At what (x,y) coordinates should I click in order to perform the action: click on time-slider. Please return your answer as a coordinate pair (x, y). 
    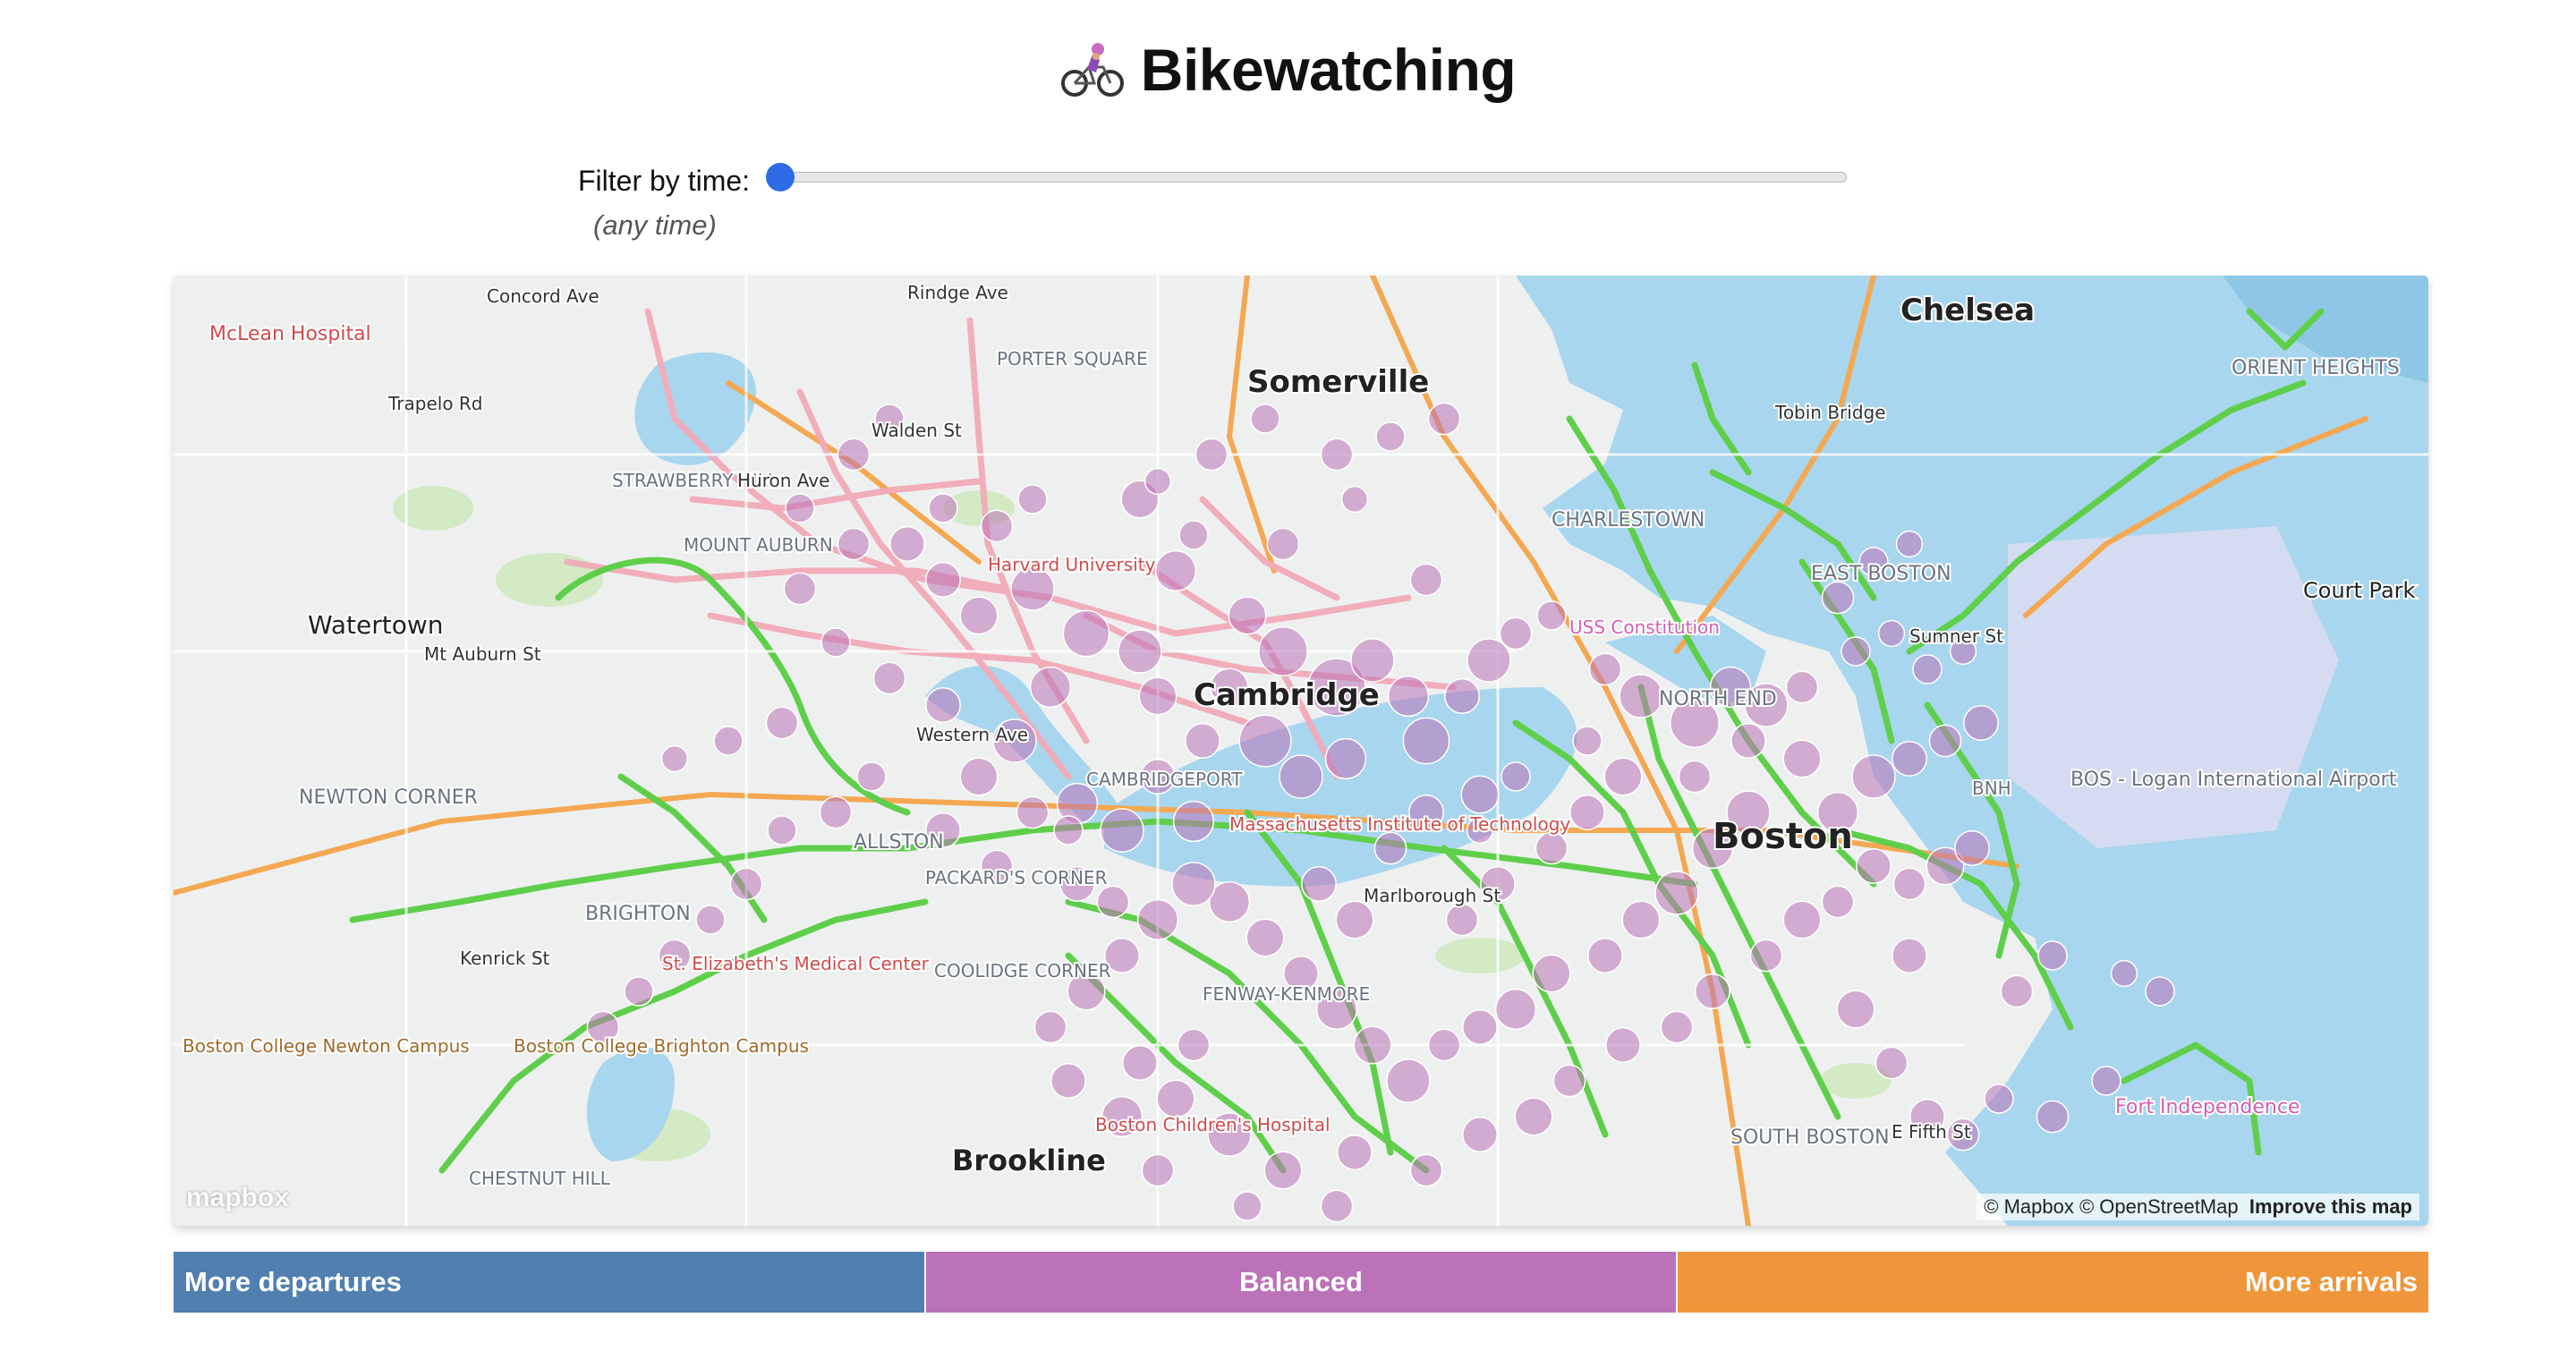
    Looking at the image, I should click on (1306, 177).